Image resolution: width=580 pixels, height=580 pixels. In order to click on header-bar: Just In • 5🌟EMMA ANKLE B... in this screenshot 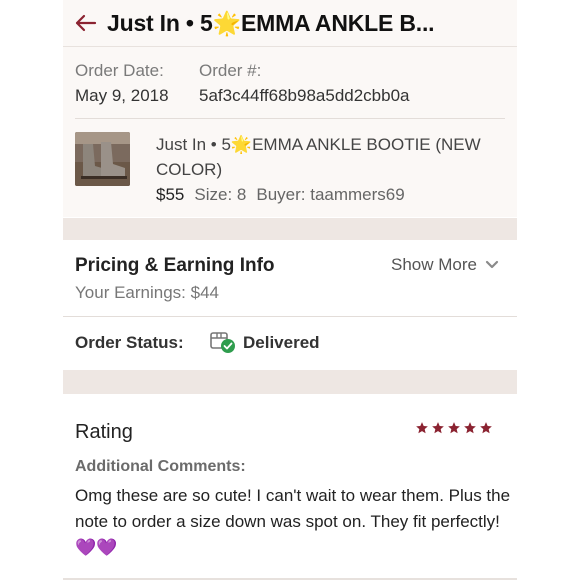, I will do `click(290, 23)`.